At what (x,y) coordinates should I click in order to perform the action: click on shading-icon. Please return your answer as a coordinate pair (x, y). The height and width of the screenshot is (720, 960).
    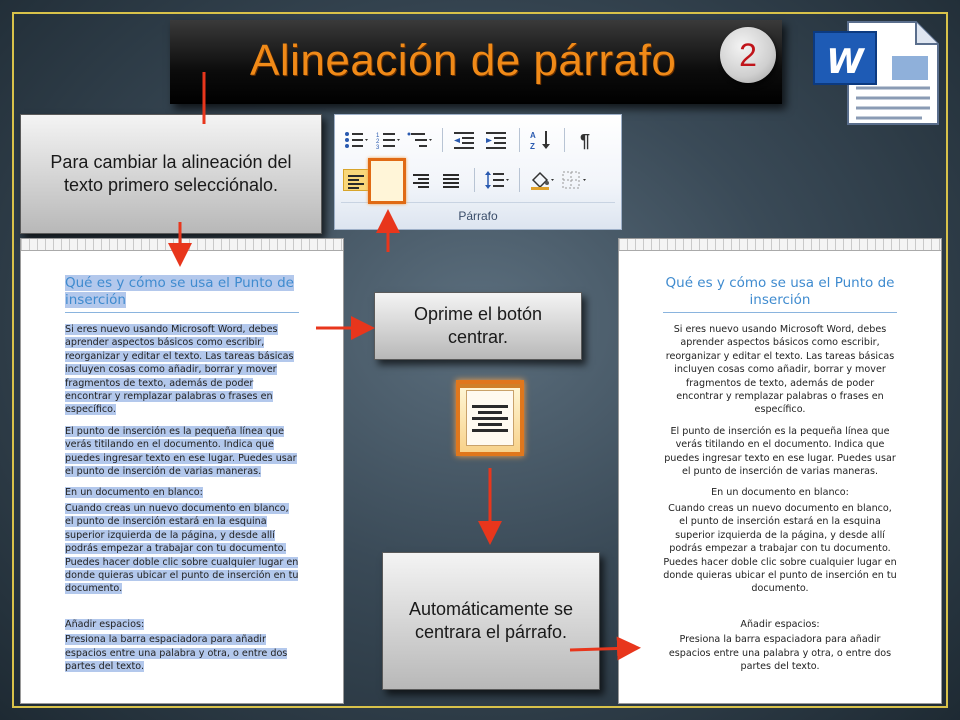
    Looking at the image, I should click on (542, 180).